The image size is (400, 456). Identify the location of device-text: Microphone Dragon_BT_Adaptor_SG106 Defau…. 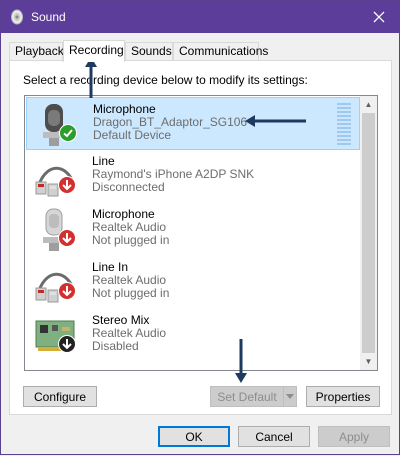
(170, 122).